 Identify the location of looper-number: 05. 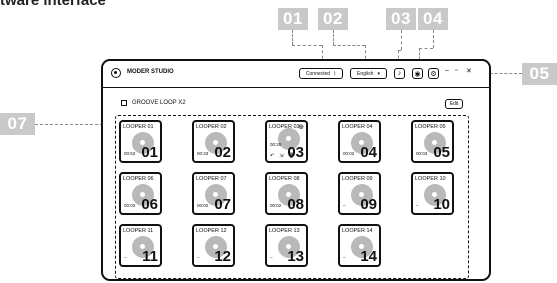
(441, 152).